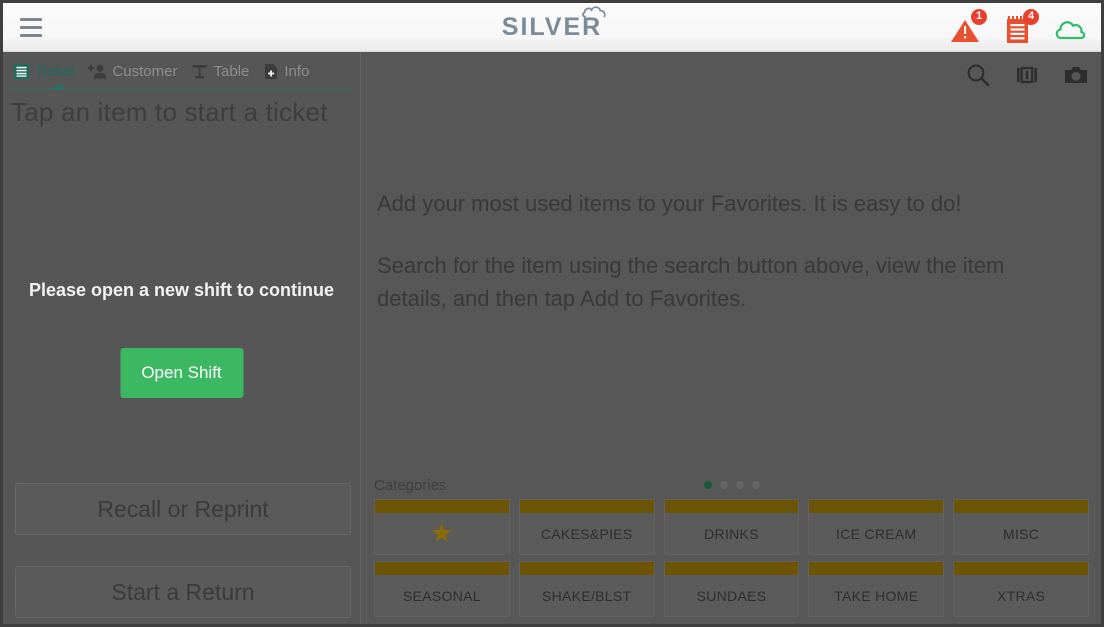 The width and height of the screenshot is (1104, 627). What do you see at coordinates (21, 71) in the screenshot?
I see `ticket-list-icon` at bounding box center [21, 71].